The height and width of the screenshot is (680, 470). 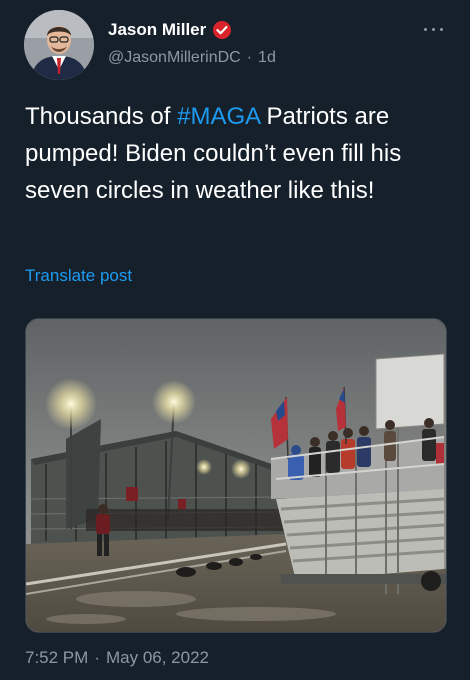 I want to click on more-options-icon, so click(x=434, y=30).